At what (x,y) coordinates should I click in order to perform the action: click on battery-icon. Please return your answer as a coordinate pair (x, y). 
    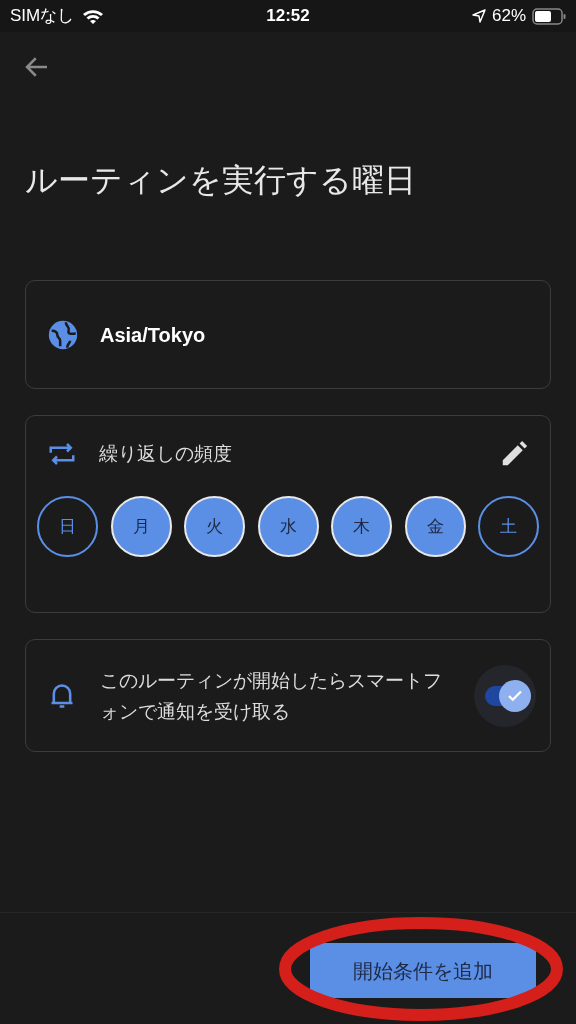
    Looking at the image, I should click on (549, 16).